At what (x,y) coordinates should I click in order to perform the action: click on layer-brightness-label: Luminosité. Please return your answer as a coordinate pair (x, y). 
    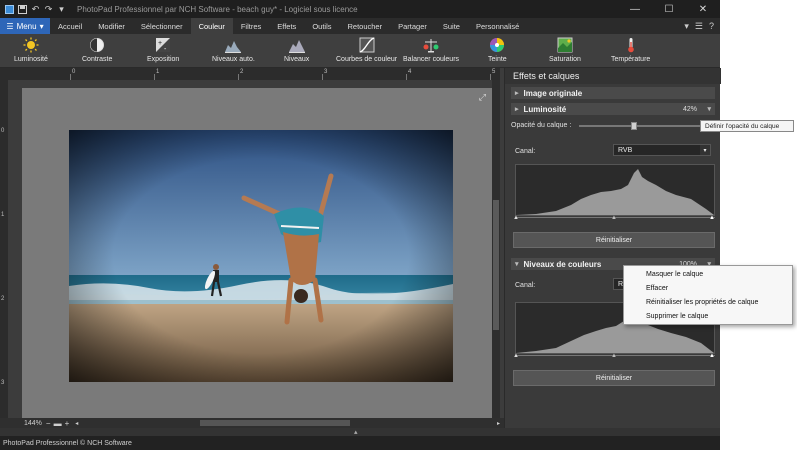
    Looking at the image, I should click on (545, 109).